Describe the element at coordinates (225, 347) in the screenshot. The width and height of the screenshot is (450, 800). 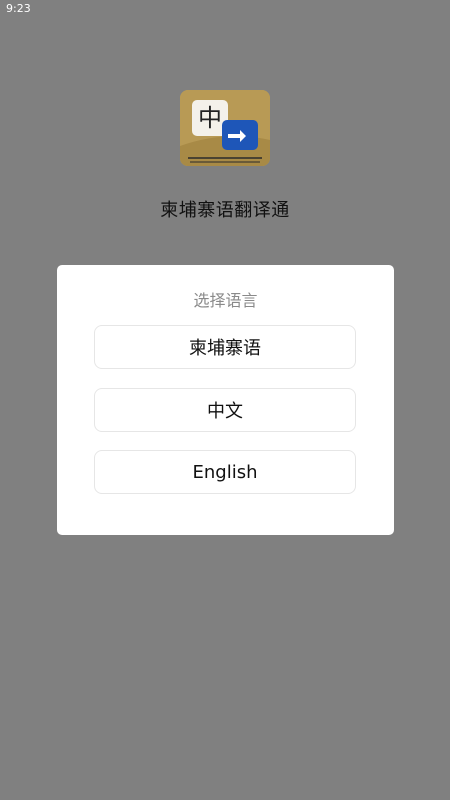
I see `language-option-khmer: 柬埔寨语` at that location.